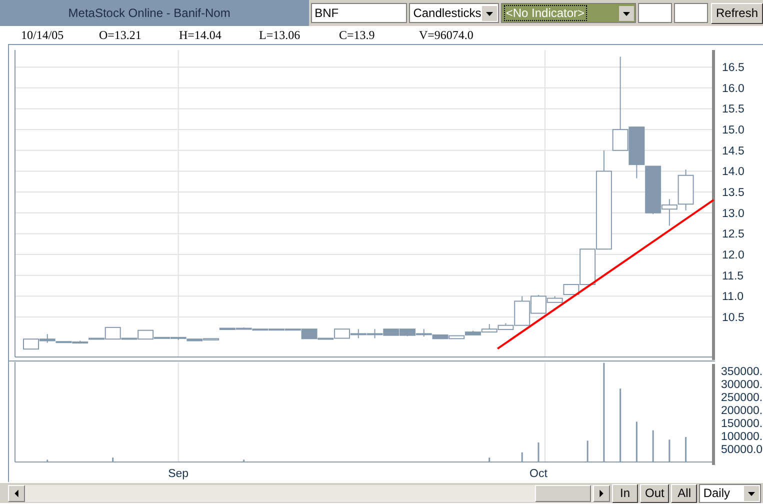  I want to click on axis-label: 11.5, so click(733, 276).